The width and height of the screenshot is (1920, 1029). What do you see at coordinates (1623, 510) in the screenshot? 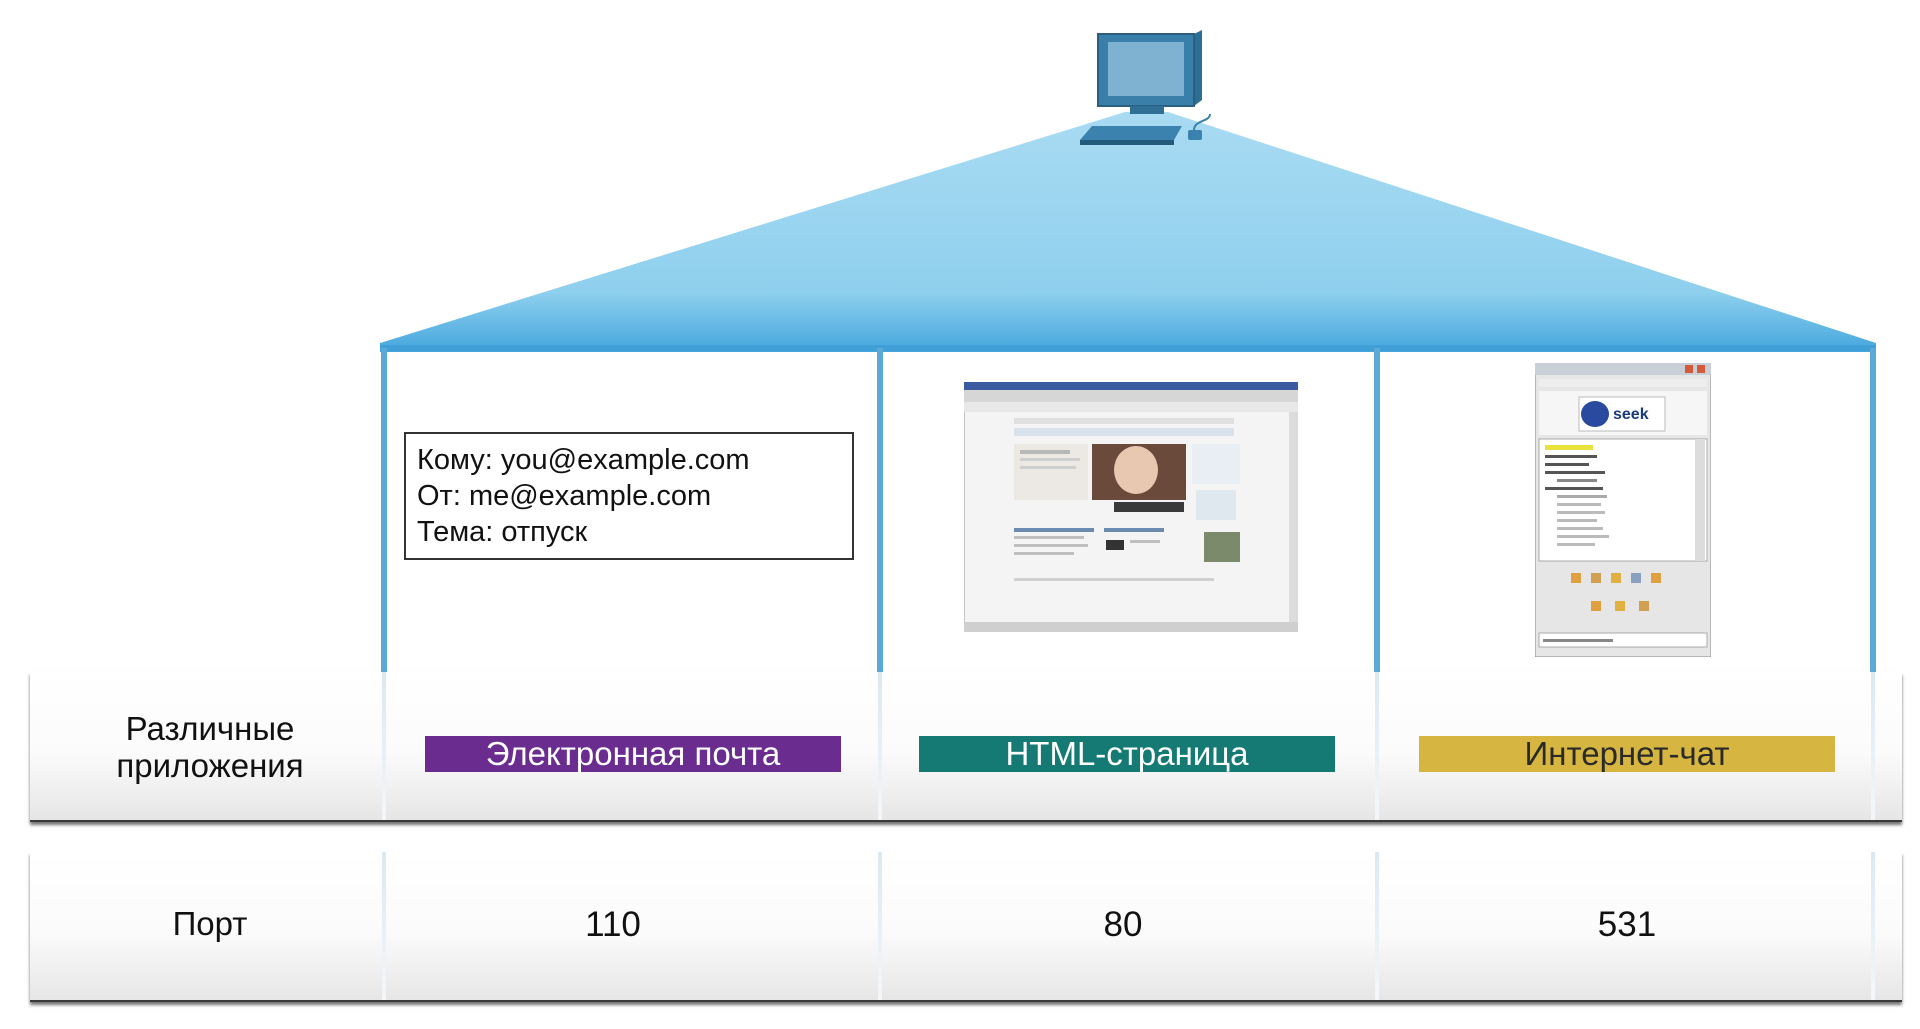
I see `chat-client-thumbnail: seek` at bounding box center [1623, 510].